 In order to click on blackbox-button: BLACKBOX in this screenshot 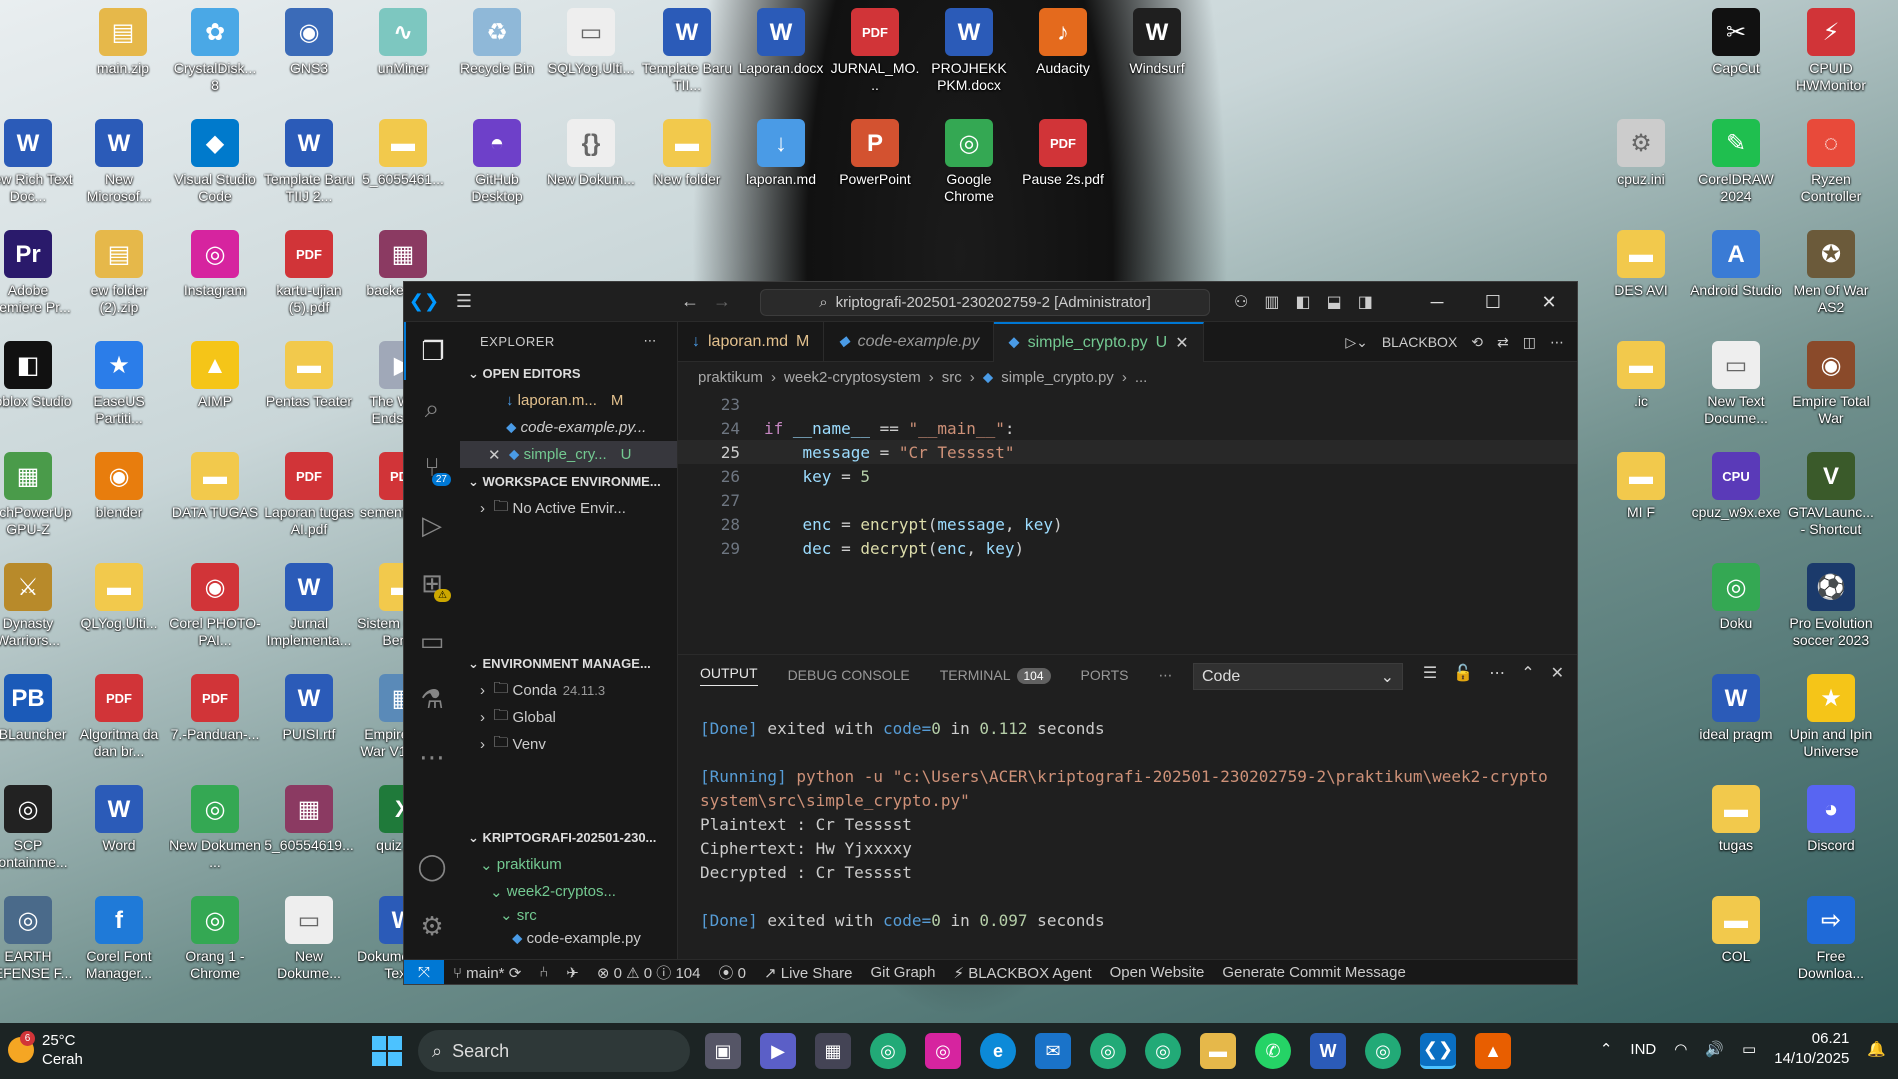, I will do `click(1419, 342)`.